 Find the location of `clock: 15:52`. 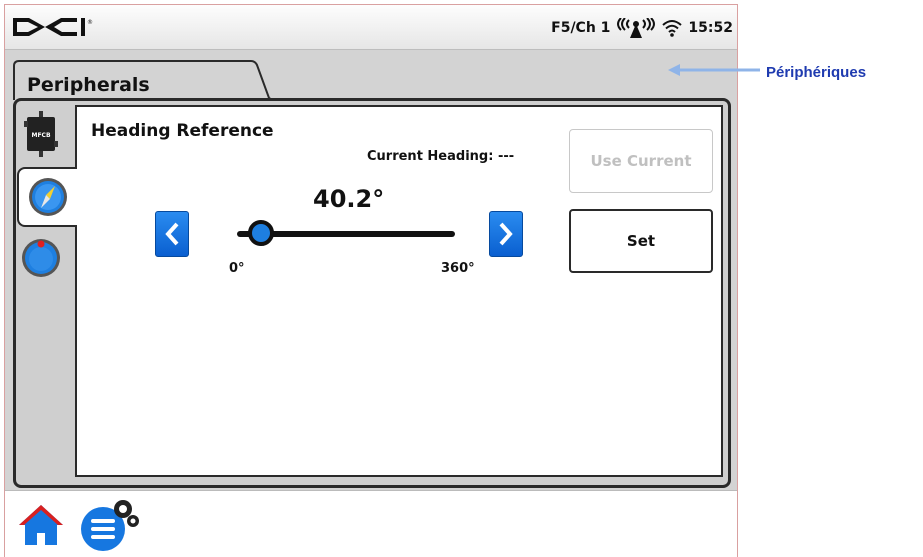

clock: 15:52 is located at coordinates (710, 28).